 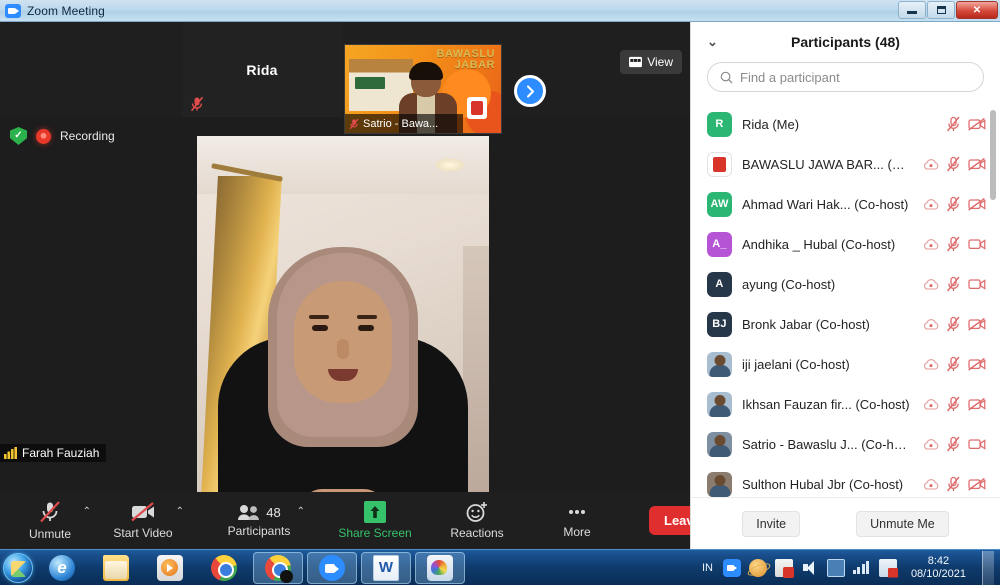 I want to click on taskbar-media-player, so click(x=170, y=568).